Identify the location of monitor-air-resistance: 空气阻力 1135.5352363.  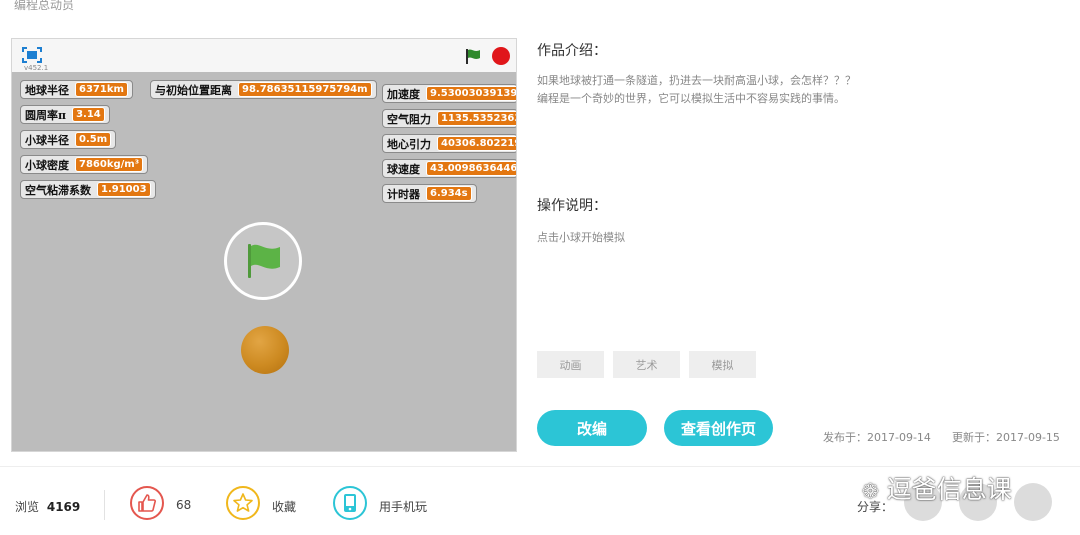
(449, 118).